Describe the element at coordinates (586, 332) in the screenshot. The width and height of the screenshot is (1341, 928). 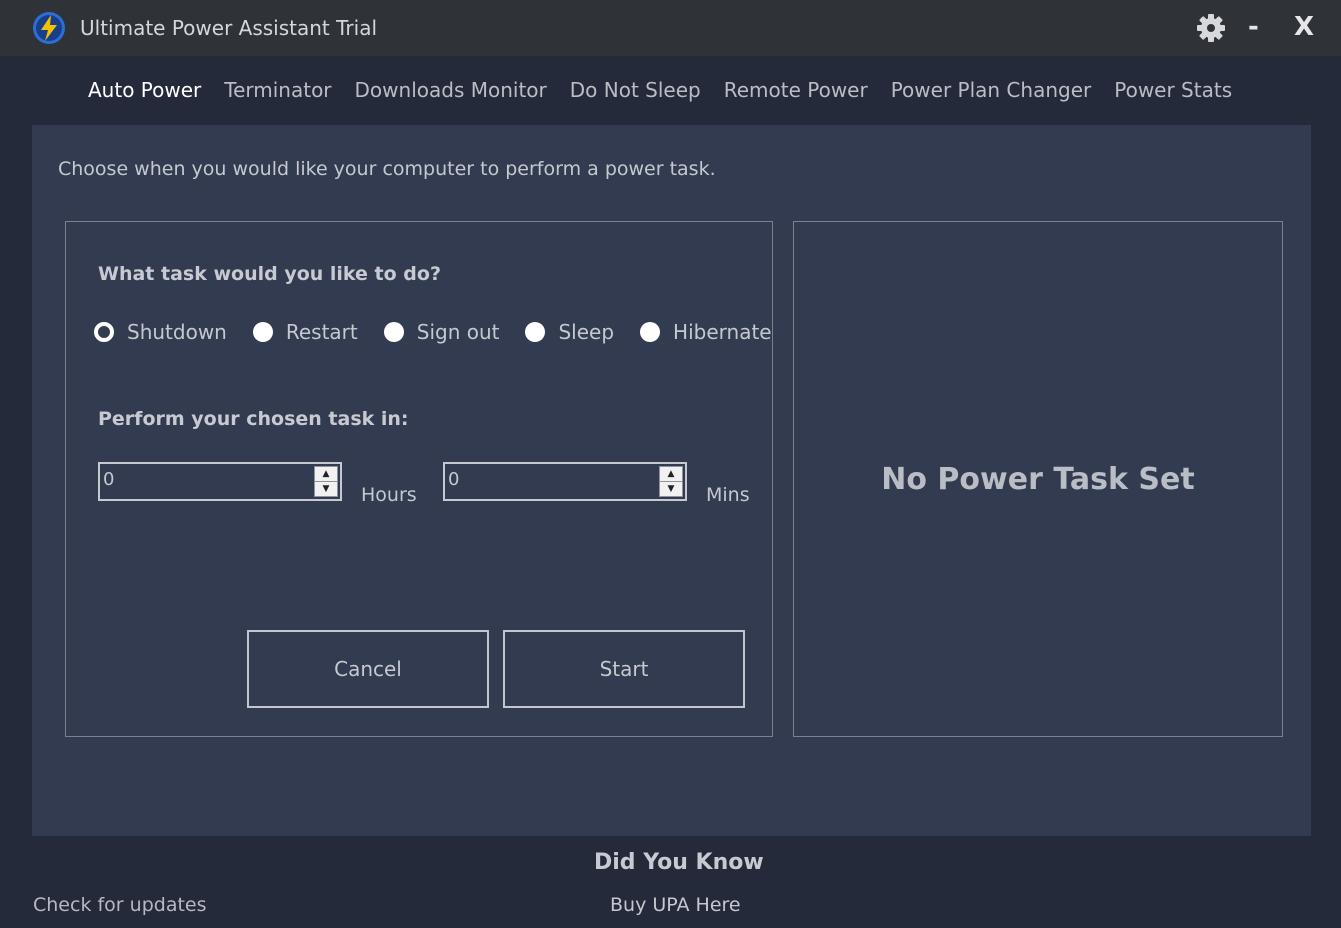
I see `radio-label: Sleep` at that location.